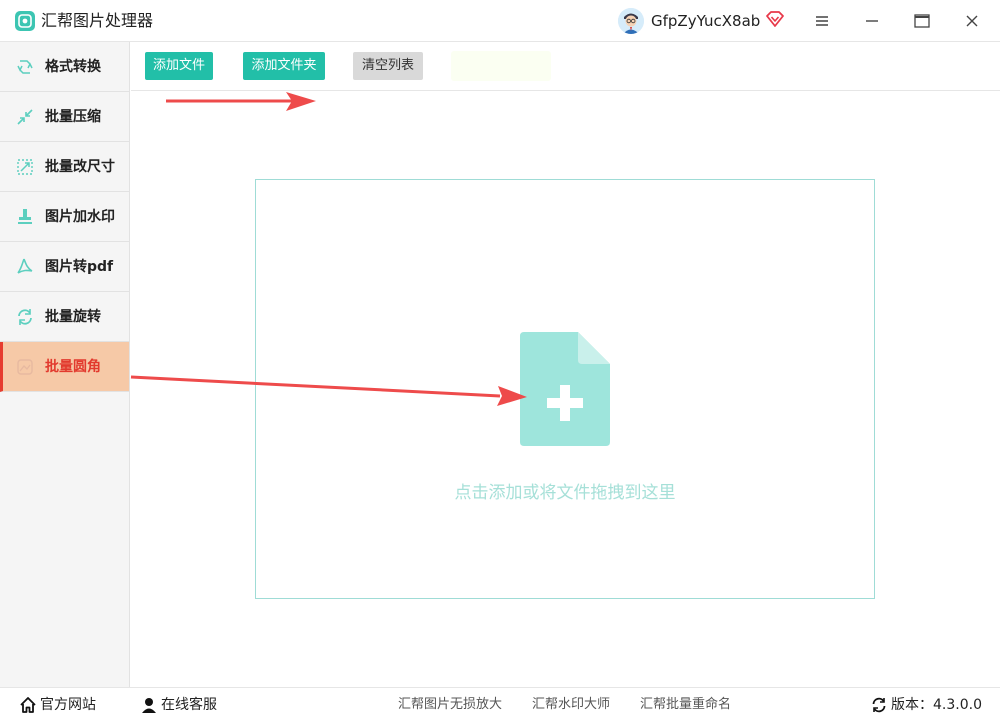  Describe the element at coordinates (68, 705) in the screenshot. I see `official-site-label: 官方网站` at that location.